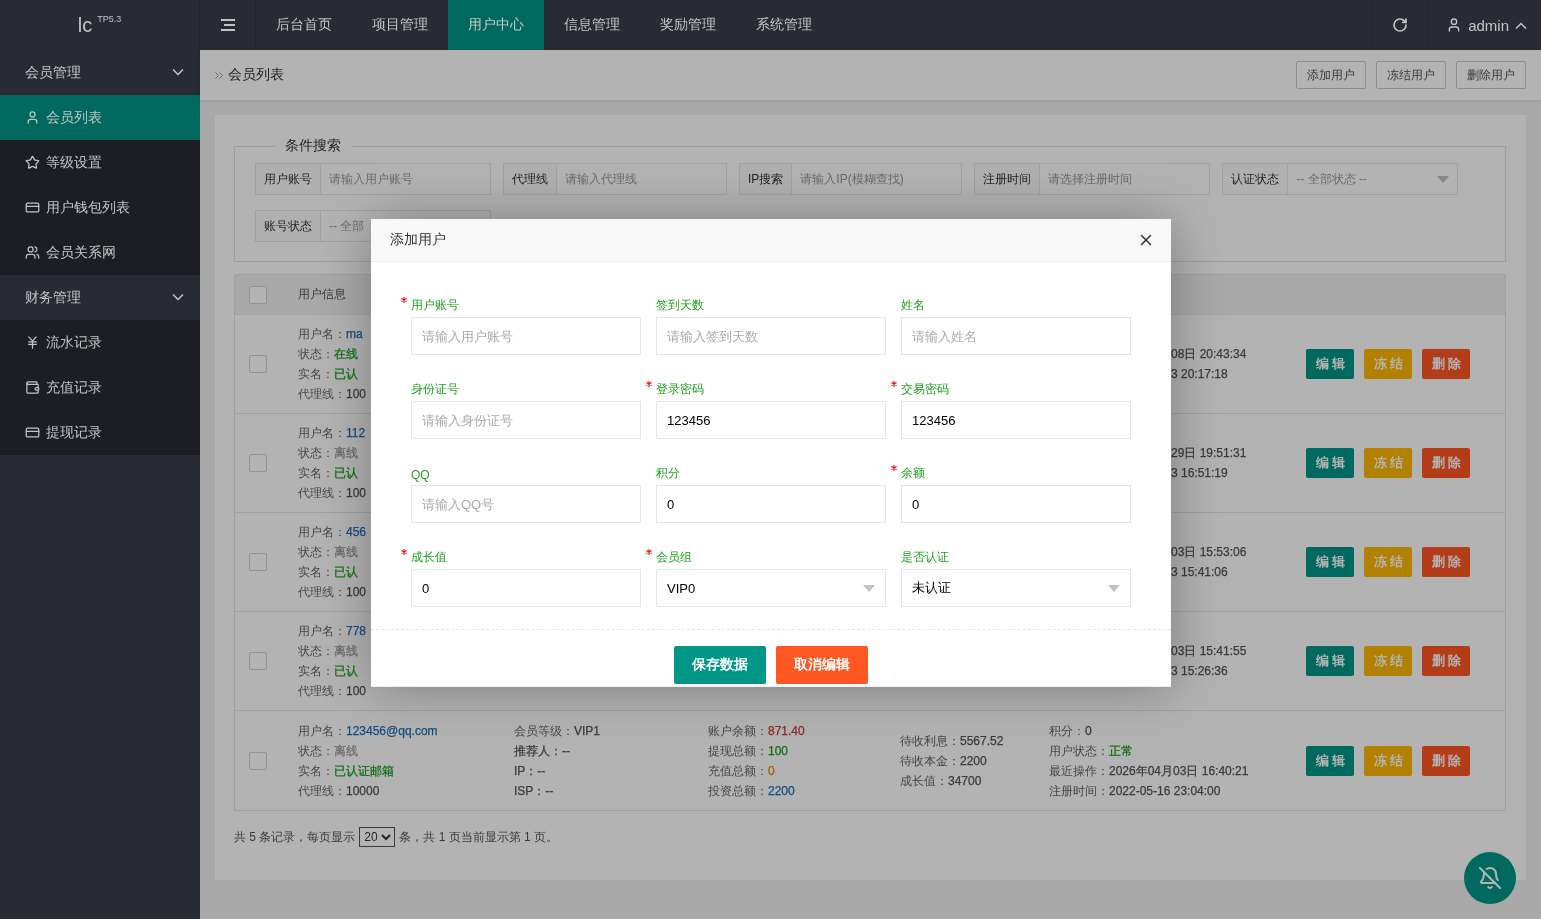 This screenshot has height=919, width=1541. I want to click on column-header: 用户信息, so click(322, 294).